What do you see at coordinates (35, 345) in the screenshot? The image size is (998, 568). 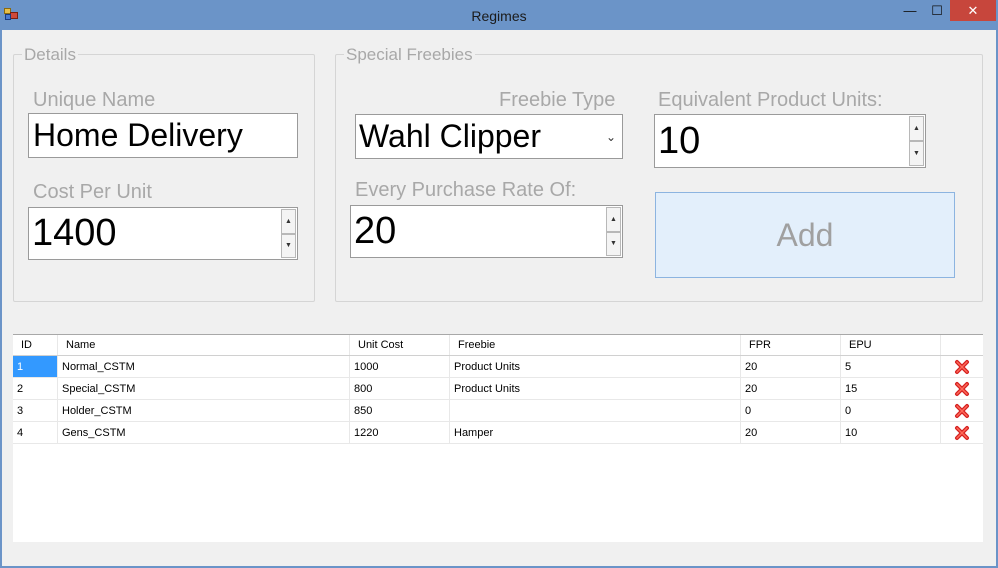 I see `column-header-id: ID` at bounding box center [35, 345].